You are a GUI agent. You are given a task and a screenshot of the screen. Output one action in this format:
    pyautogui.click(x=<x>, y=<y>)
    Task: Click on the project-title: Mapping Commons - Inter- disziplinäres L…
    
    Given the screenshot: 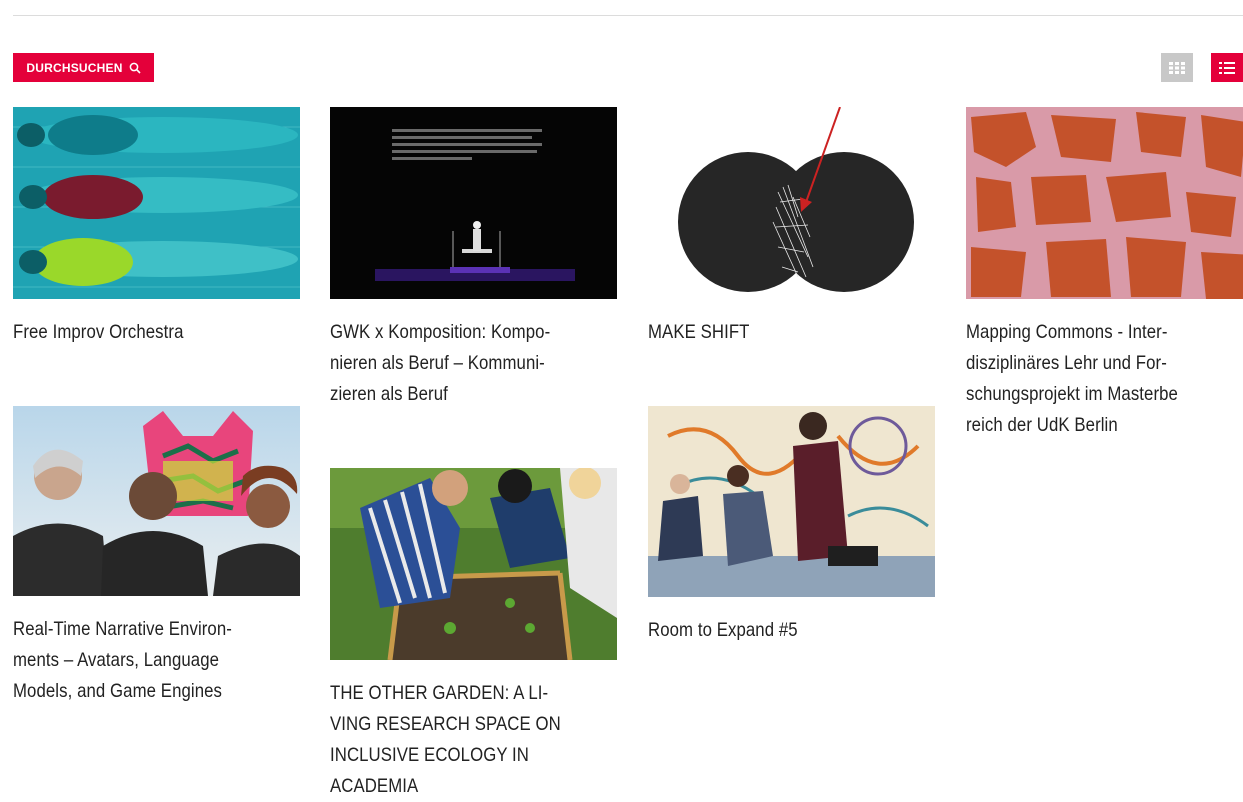 What is the action you would take?
    pyautogui.click(x=1104, y=379)
    